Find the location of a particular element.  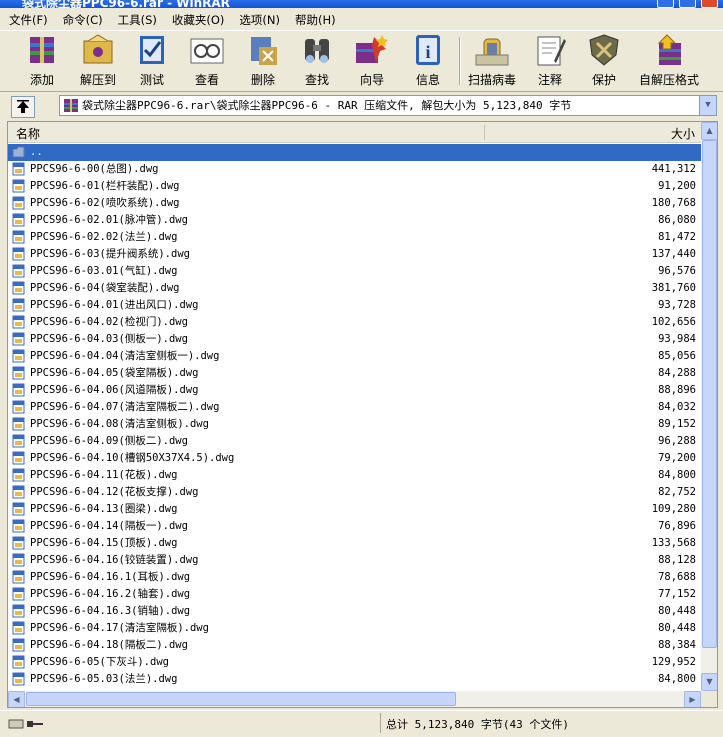

wizard-button: 向导 is located at coordinates (372, 61).